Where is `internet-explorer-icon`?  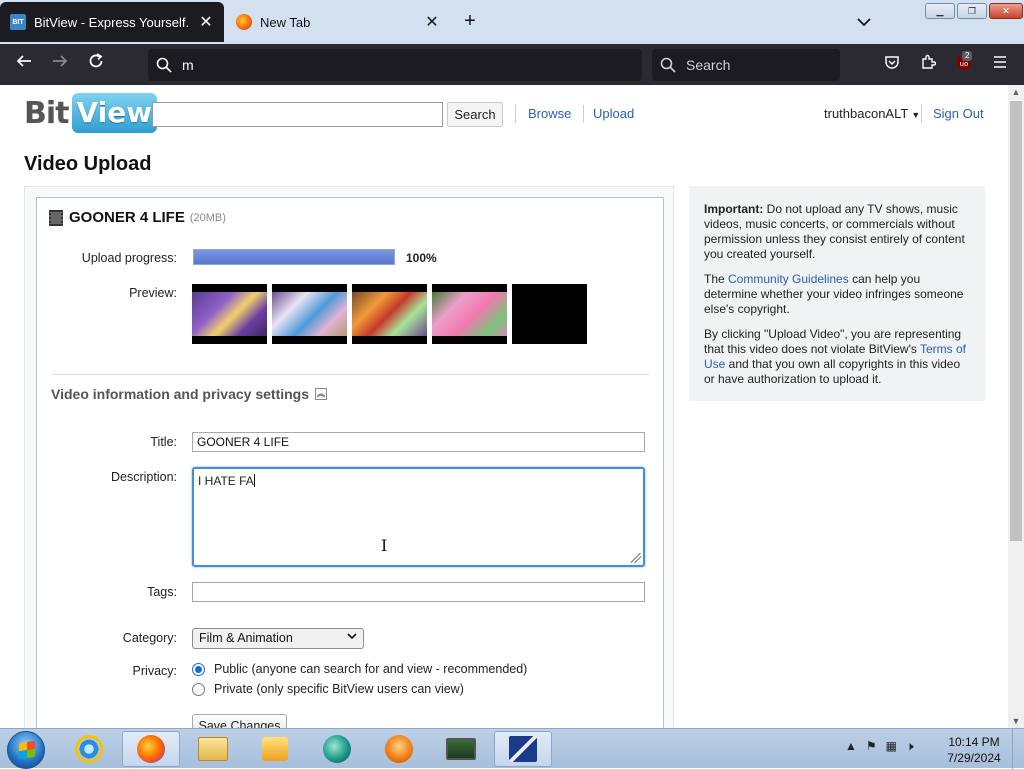
internet-explorer-icon is located at coordinates (89, 749).